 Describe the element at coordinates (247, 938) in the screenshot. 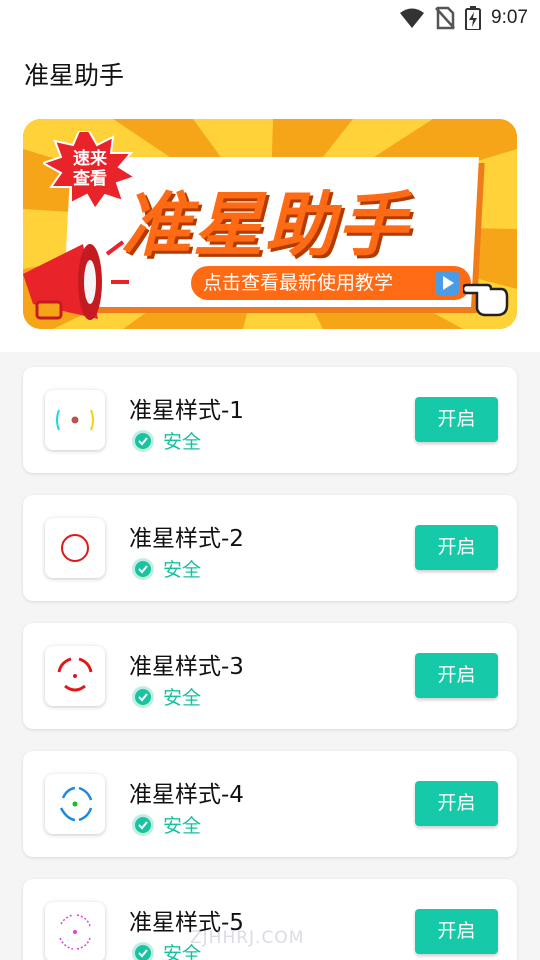

I see `watermark: ZJHHRJ.COM` at that location.